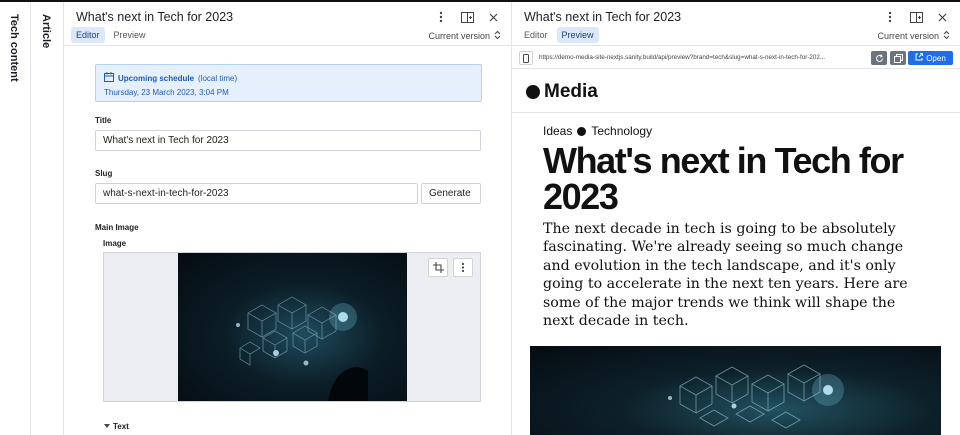 The image size is (960, 435). I want to click on calendar-icon, so click(109, 78).